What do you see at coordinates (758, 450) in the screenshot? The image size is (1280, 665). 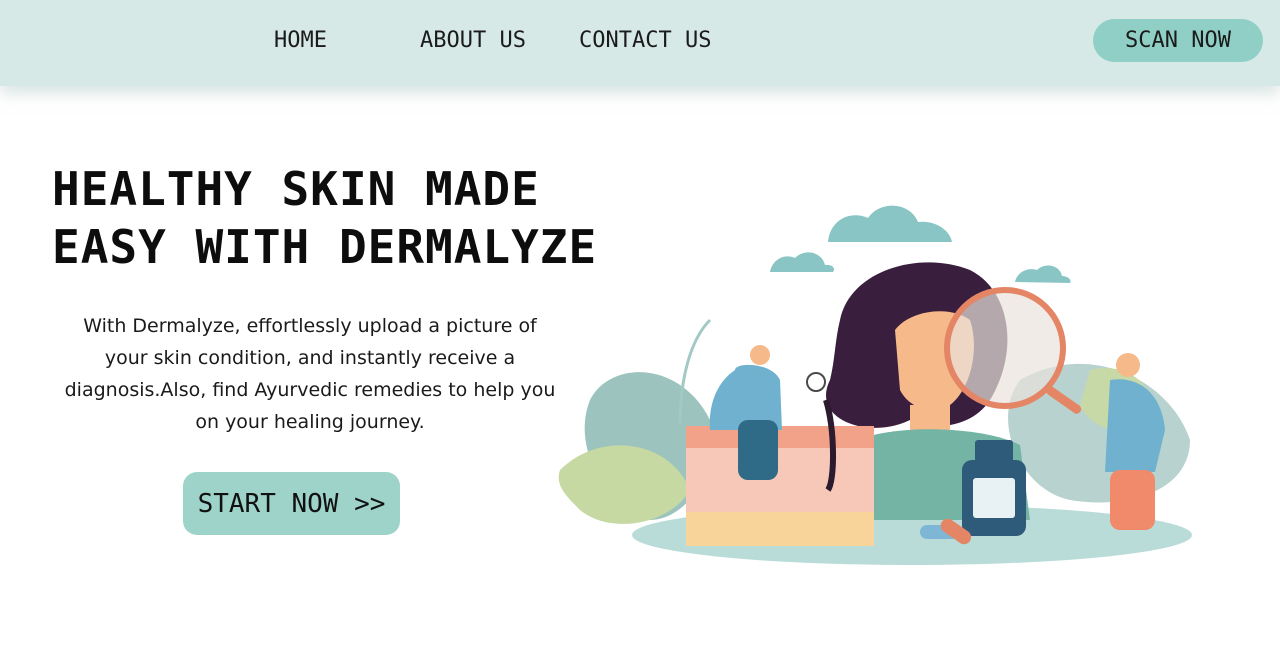 I see `small-woman-legs` at bounding box center [758, 450].